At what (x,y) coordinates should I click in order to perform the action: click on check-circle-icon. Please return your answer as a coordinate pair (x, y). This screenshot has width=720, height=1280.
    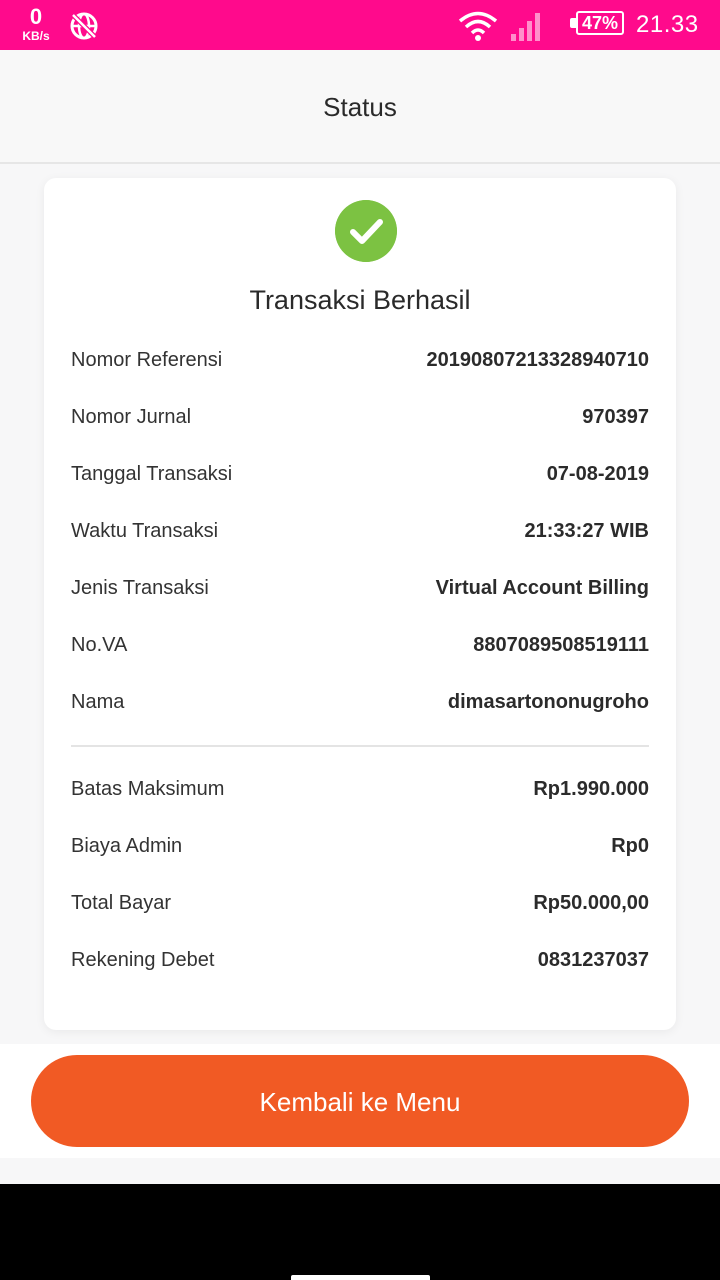
    Looking at the image, I should click on (366, 231).